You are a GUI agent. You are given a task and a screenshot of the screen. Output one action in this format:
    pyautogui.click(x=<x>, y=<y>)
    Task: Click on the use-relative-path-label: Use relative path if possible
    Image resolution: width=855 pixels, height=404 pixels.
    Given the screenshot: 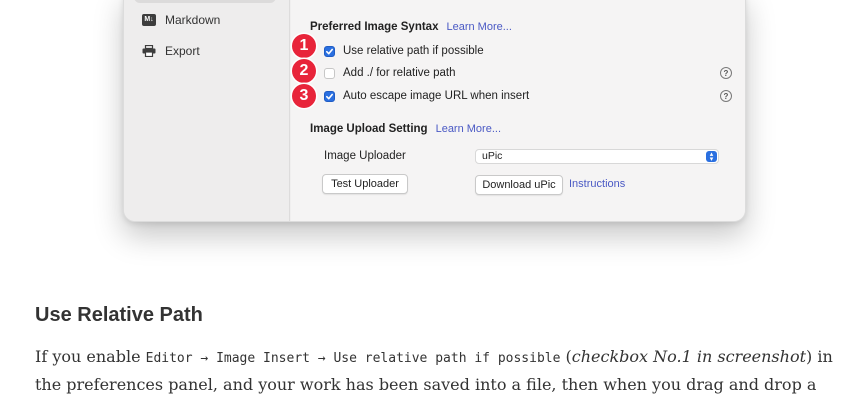 What is the action you would take?
    pyautogui.click(x=413, y=51)
    